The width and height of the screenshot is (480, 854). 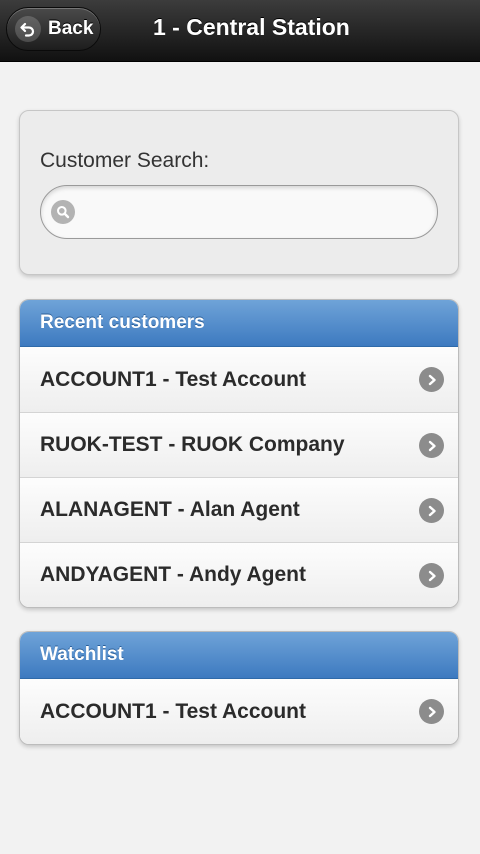 What do you see at coordinates (251, 27) in the screenshot?
I see `page-title: 1 - Central Station` at bounding box center [251, 27].